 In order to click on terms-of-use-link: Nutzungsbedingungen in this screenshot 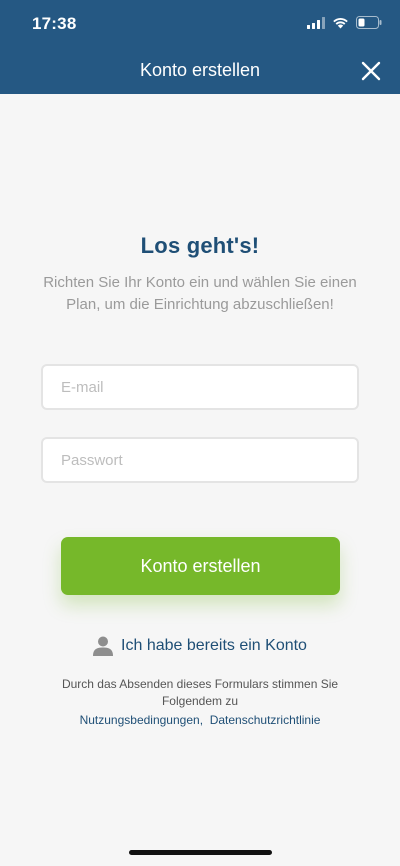, I will do `click(140, 720)`.